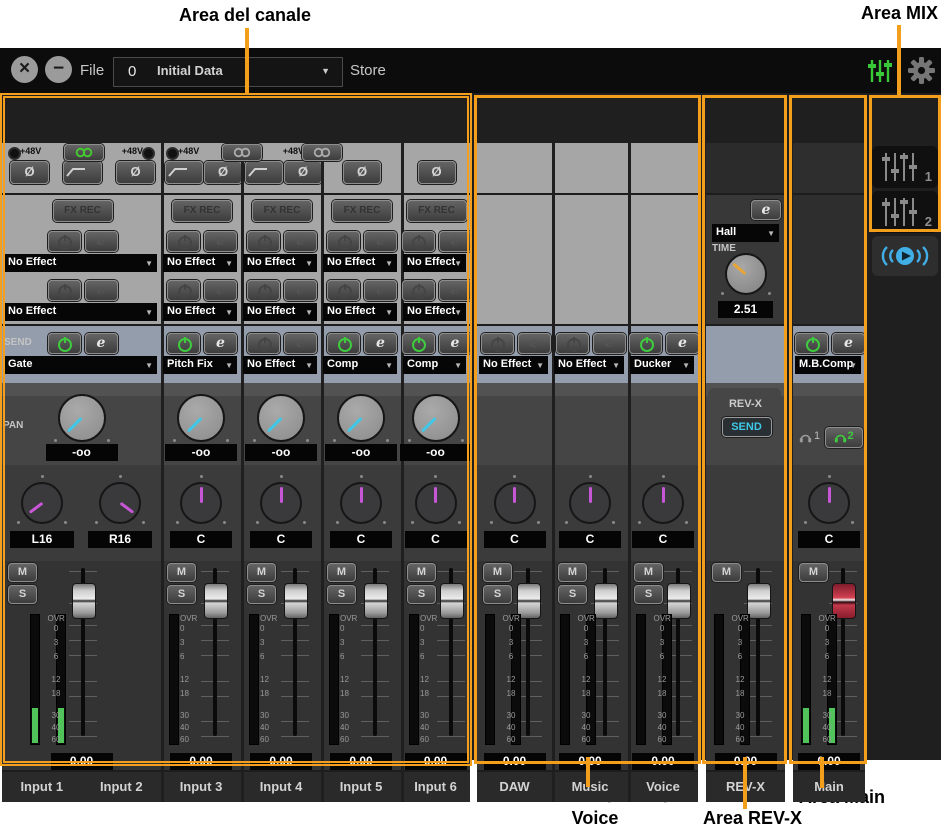 The image size is (946, 832). What do you see at coordinates (828, 365) in the screenshot?
I see `dynamics-select: M.B.Comp` at bounding box center [828, 365].